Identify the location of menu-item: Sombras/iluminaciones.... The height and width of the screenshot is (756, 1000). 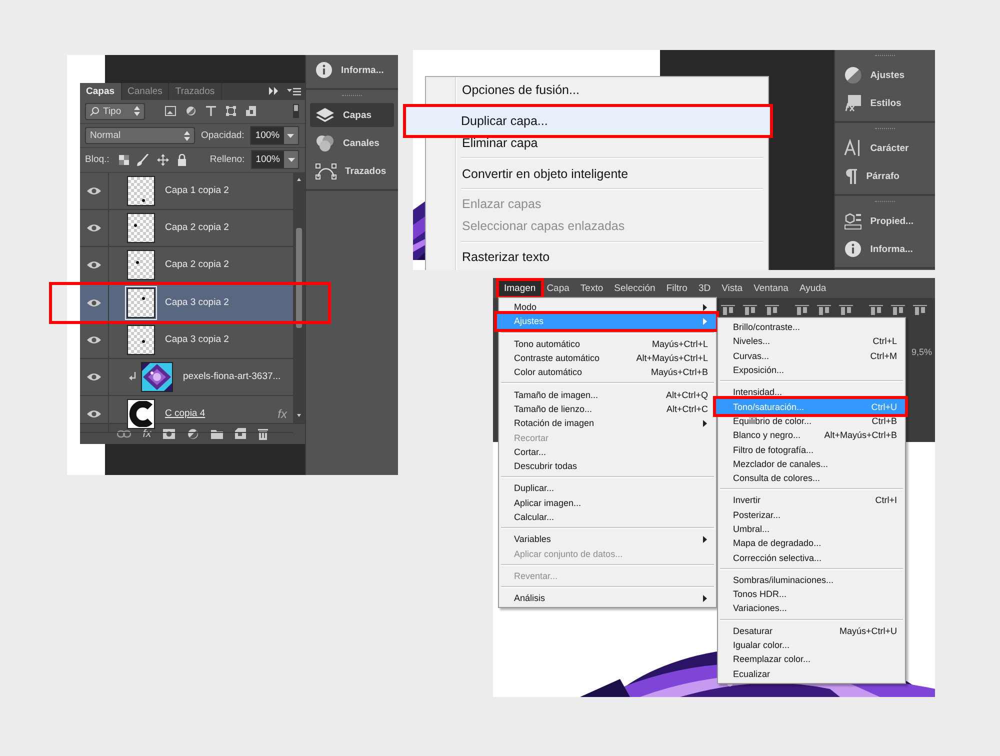
(811, 580).